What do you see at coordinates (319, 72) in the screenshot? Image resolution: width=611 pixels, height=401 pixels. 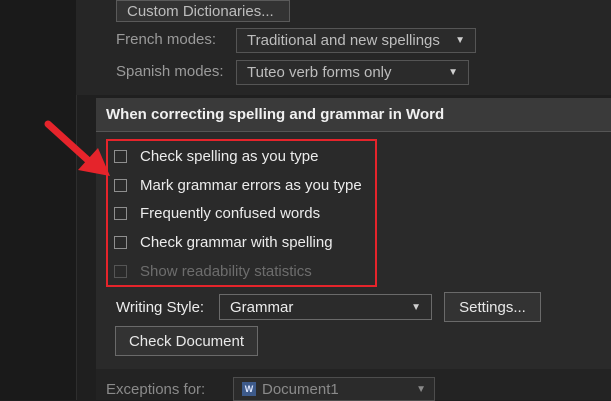 I see `spanish-modes-value: Tuteo verb forms only` at bounding box center [319, 72].